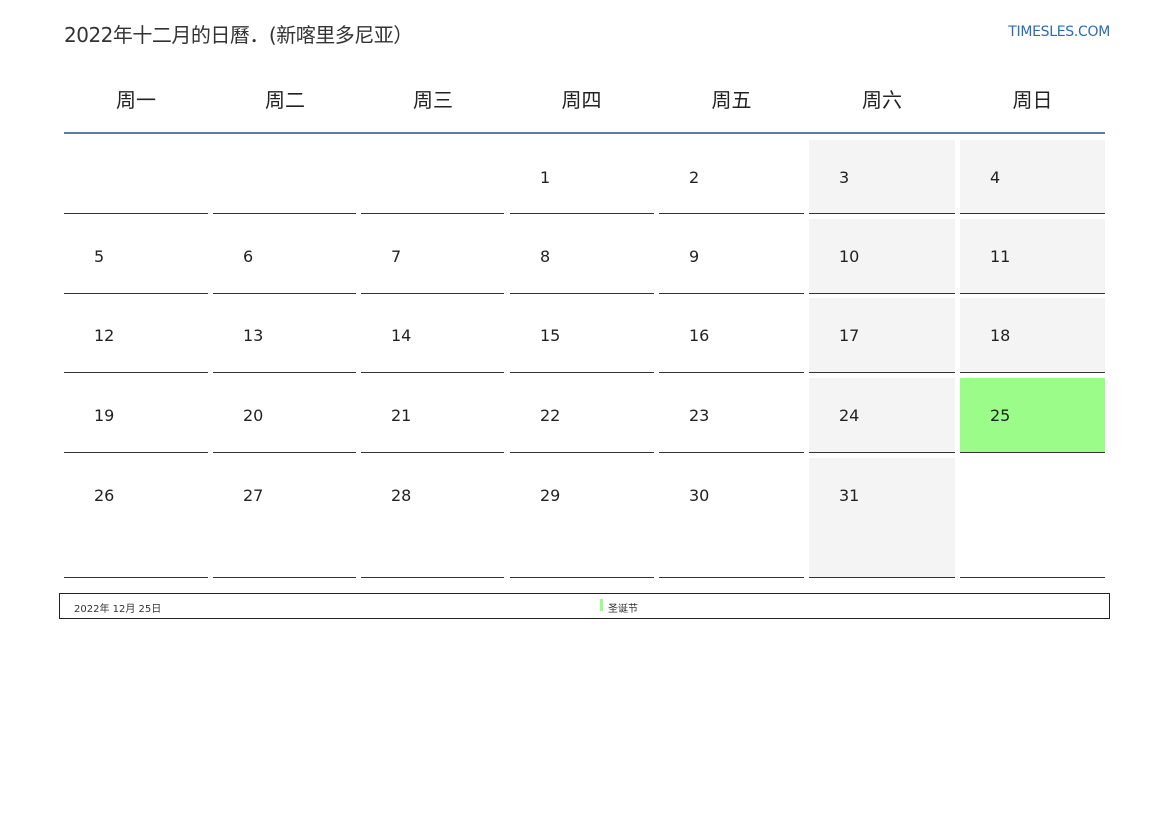  Describe the element at coordinates (844, 177) in the screenshot. I see `day-number: 3` at that location.